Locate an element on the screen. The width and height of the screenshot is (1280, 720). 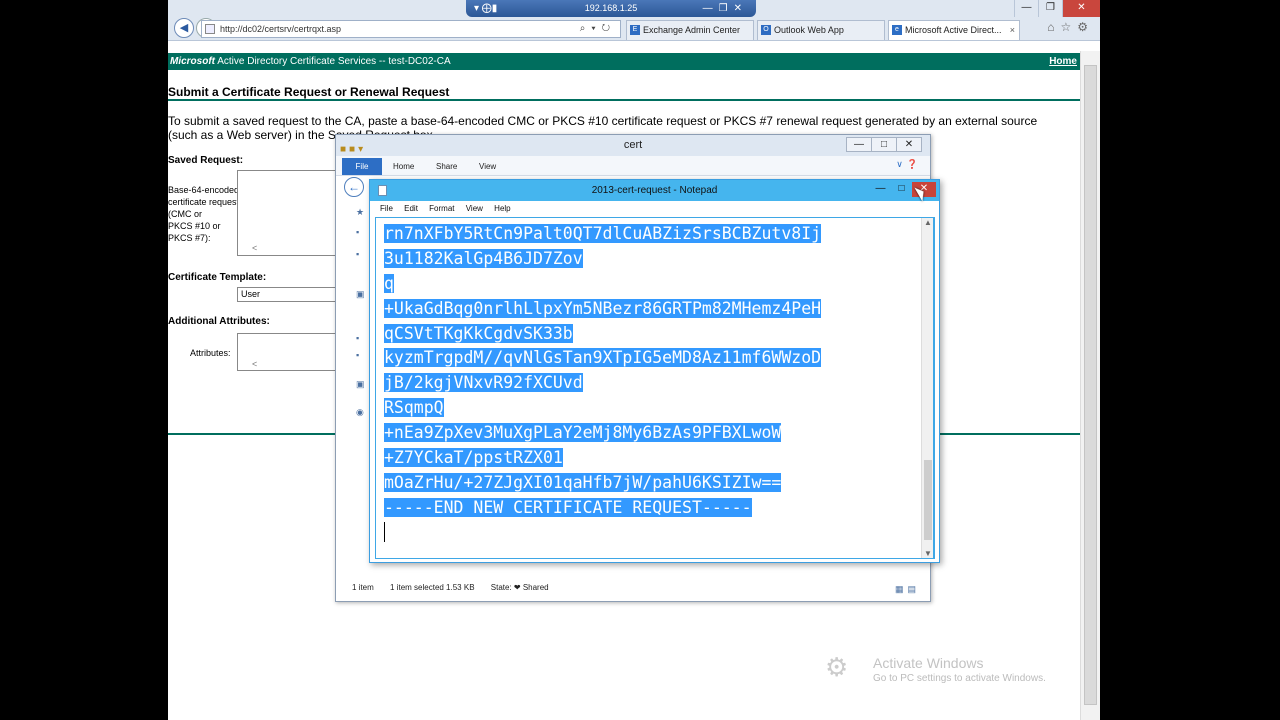
watermark-subtitle: Go to PC settings to activate Windows. is located at coordinates (959, 678).